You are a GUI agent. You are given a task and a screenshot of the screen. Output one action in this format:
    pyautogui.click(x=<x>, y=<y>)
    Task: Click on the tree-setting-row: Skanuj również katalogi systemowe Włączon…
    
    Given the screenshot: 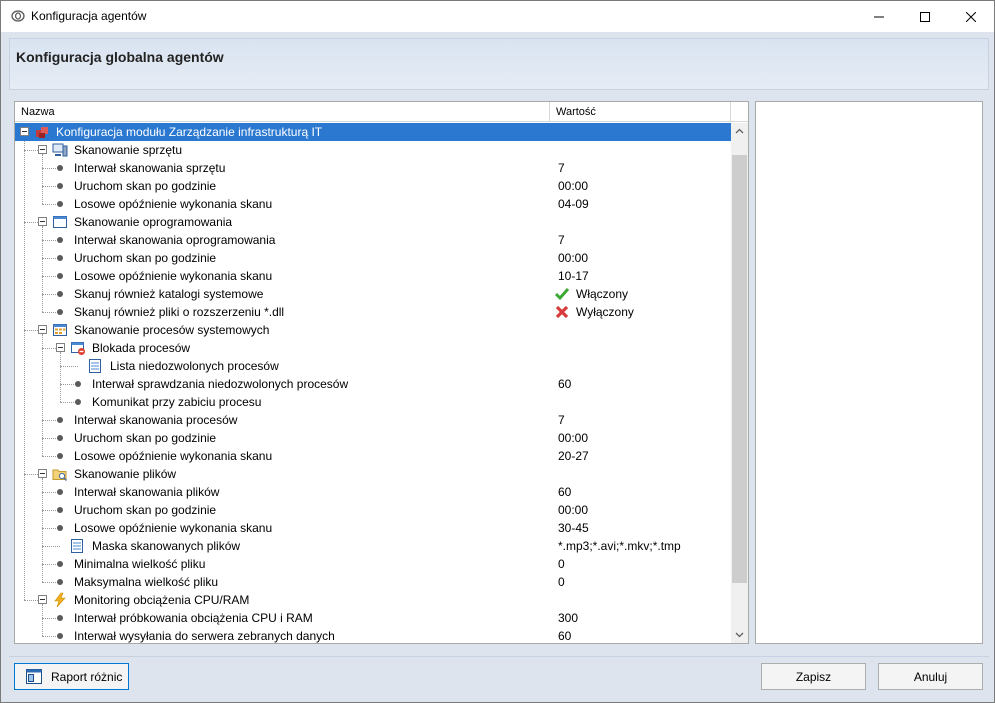 What is the action you would take?
    pyautogui.click(x=373, y=294)
    